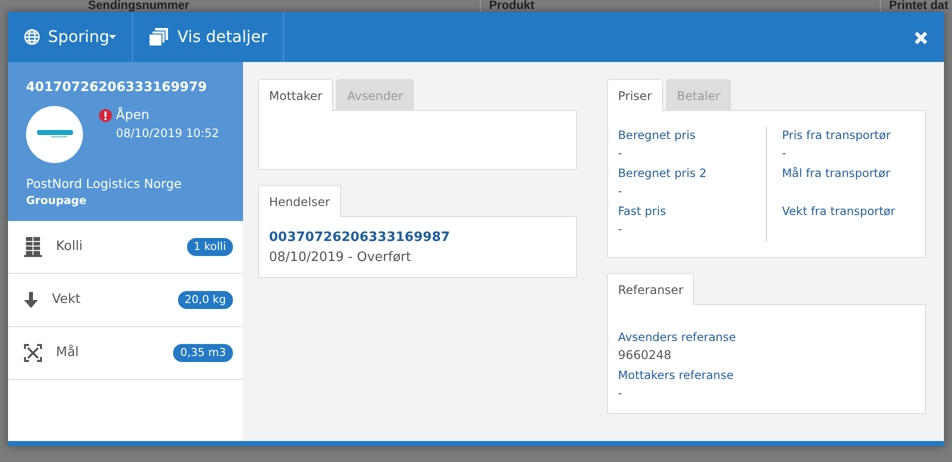  I want to click on metric-badge: 20,0 kg, so click(205, 300).